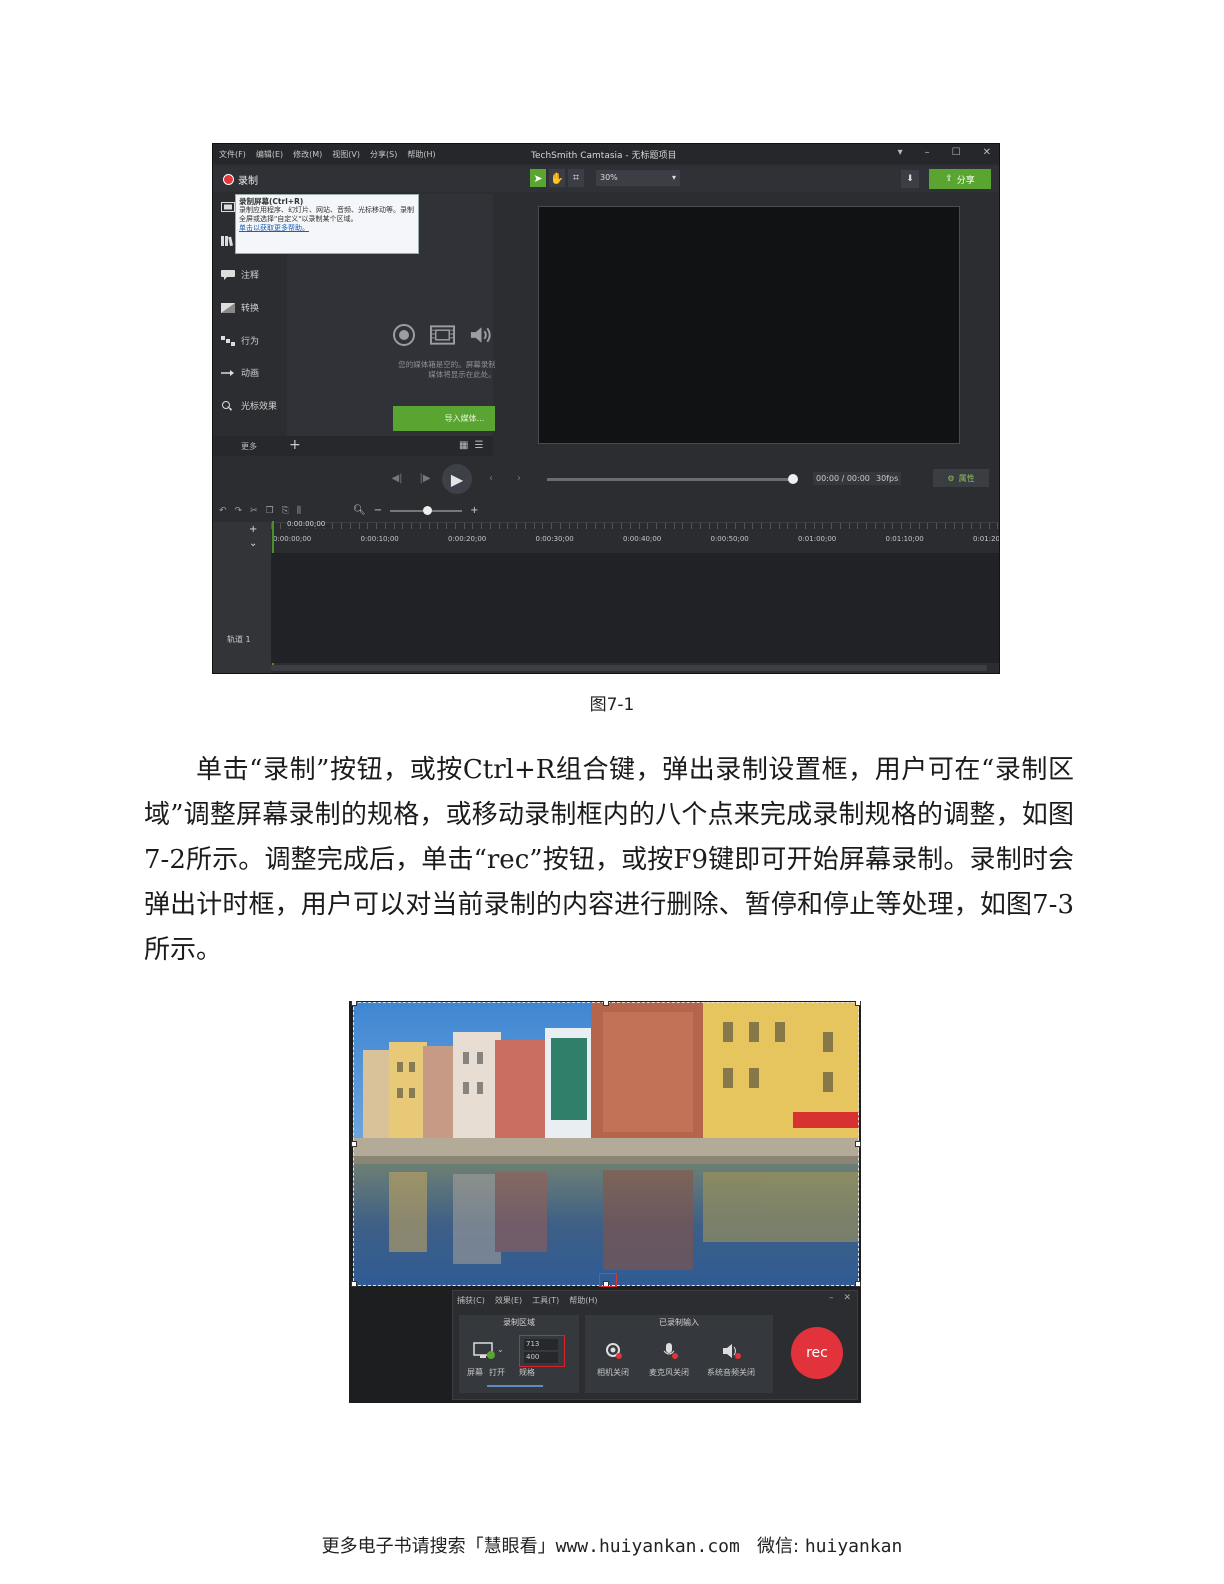 The width and height of the screenshot is (1224, 1584). Describe the element at coordinates (425, 478) in the screenshot. I see `step-forward-icon: |▶` at that location.